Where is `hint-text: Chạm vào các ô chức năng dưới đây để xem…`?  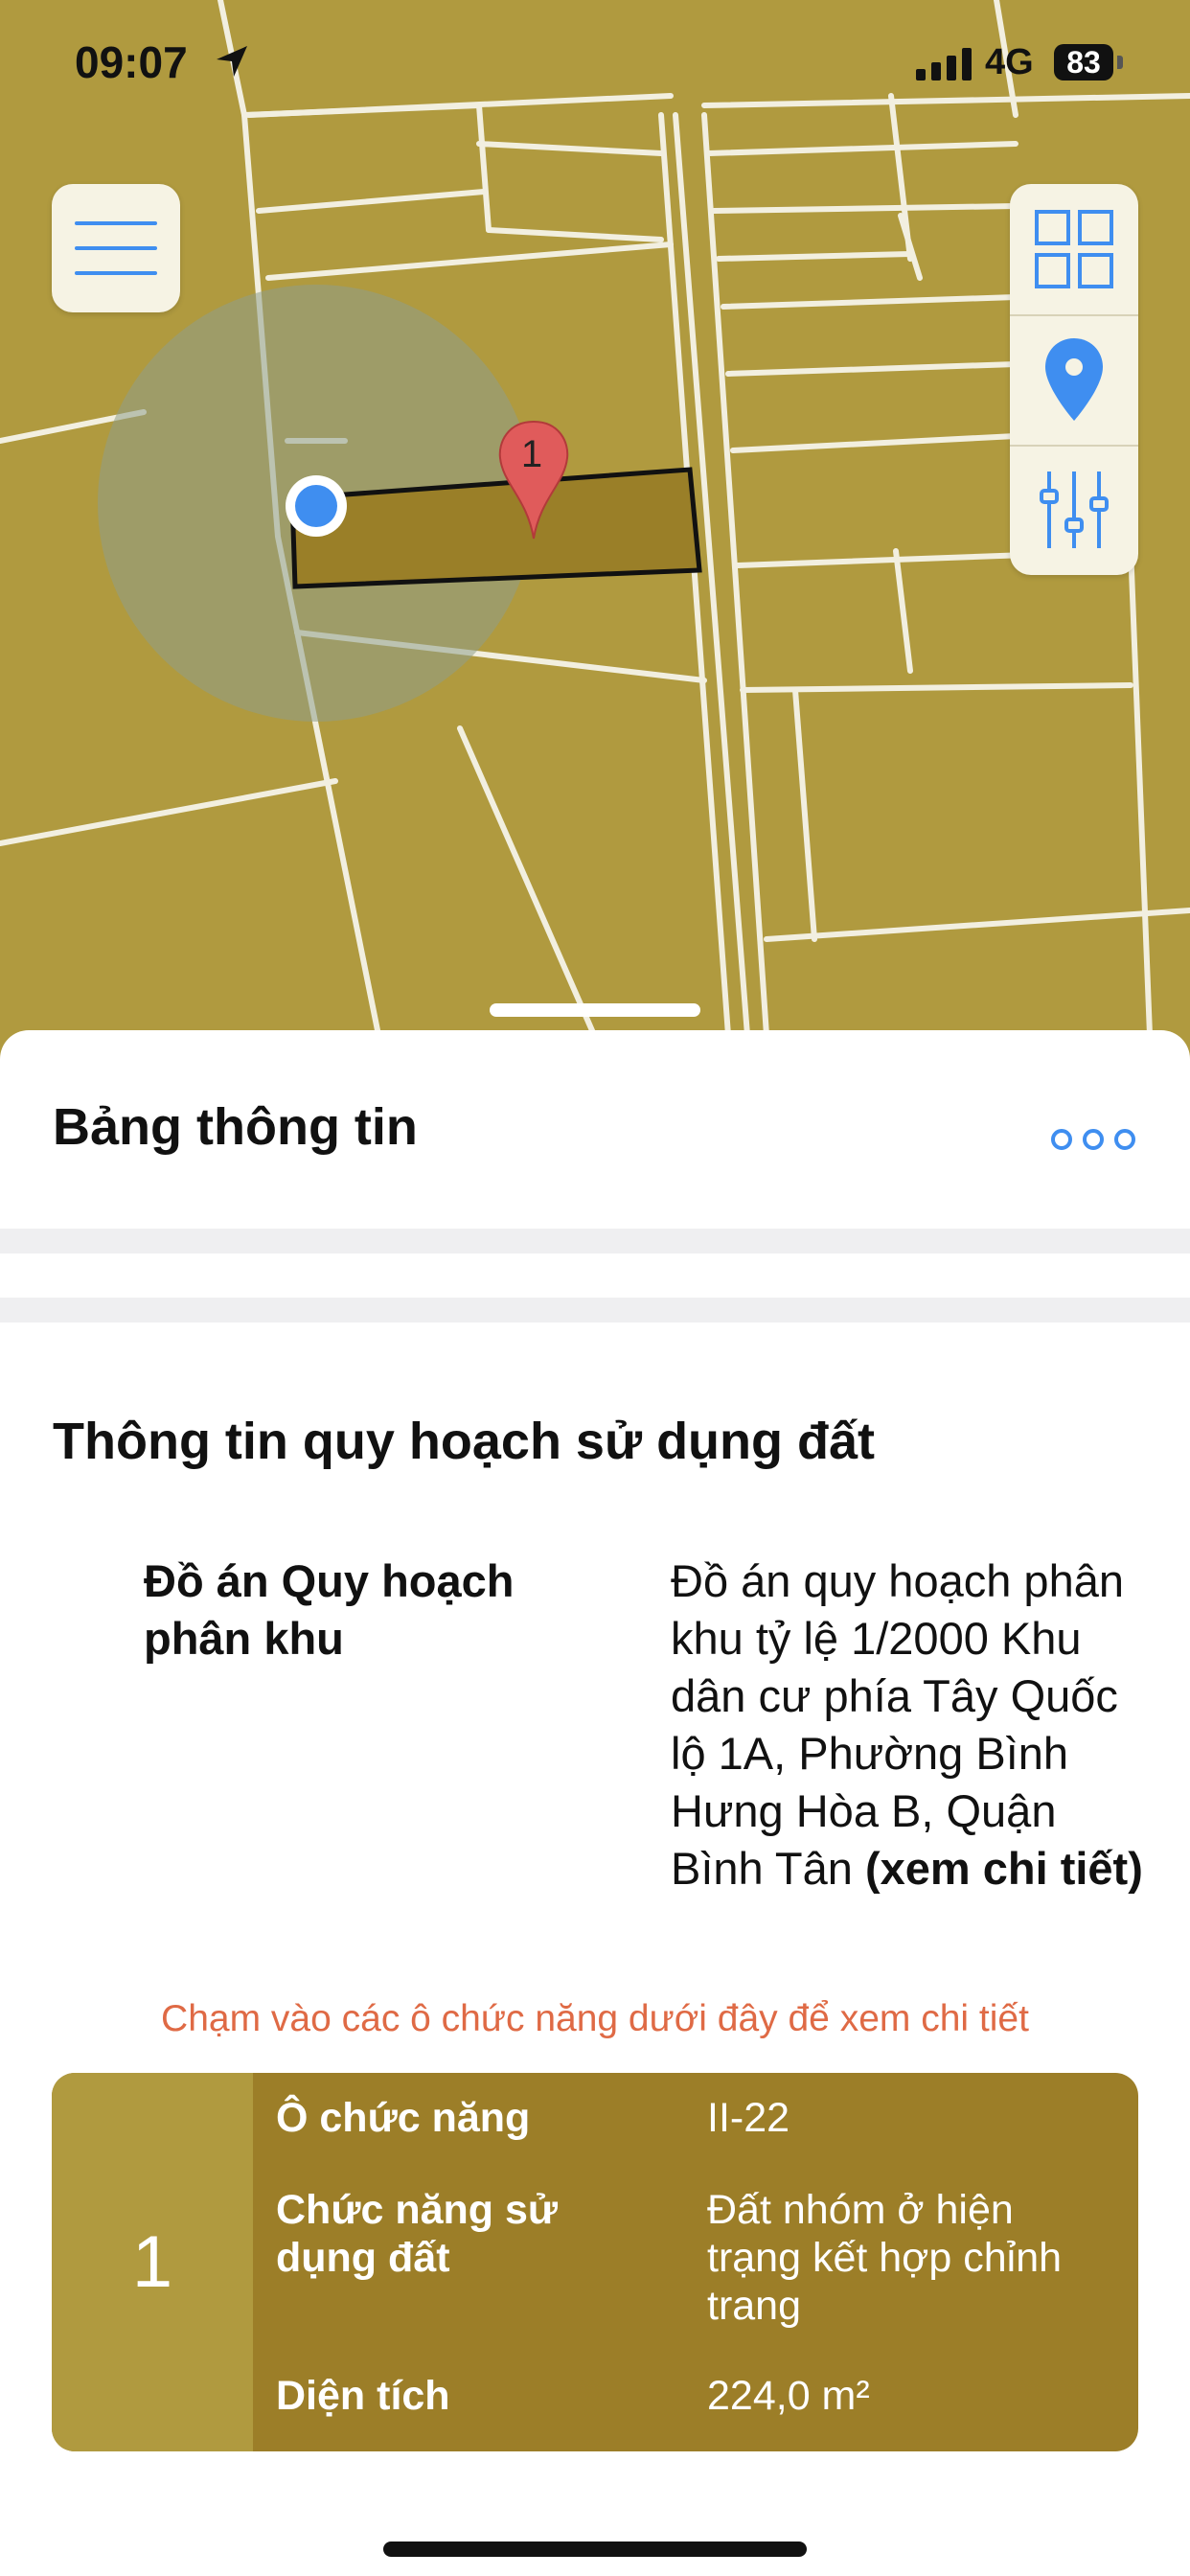 hint-text: Chạm vào các ô chức năng dưới đây để xem… is located at coordinates (595, 2019).